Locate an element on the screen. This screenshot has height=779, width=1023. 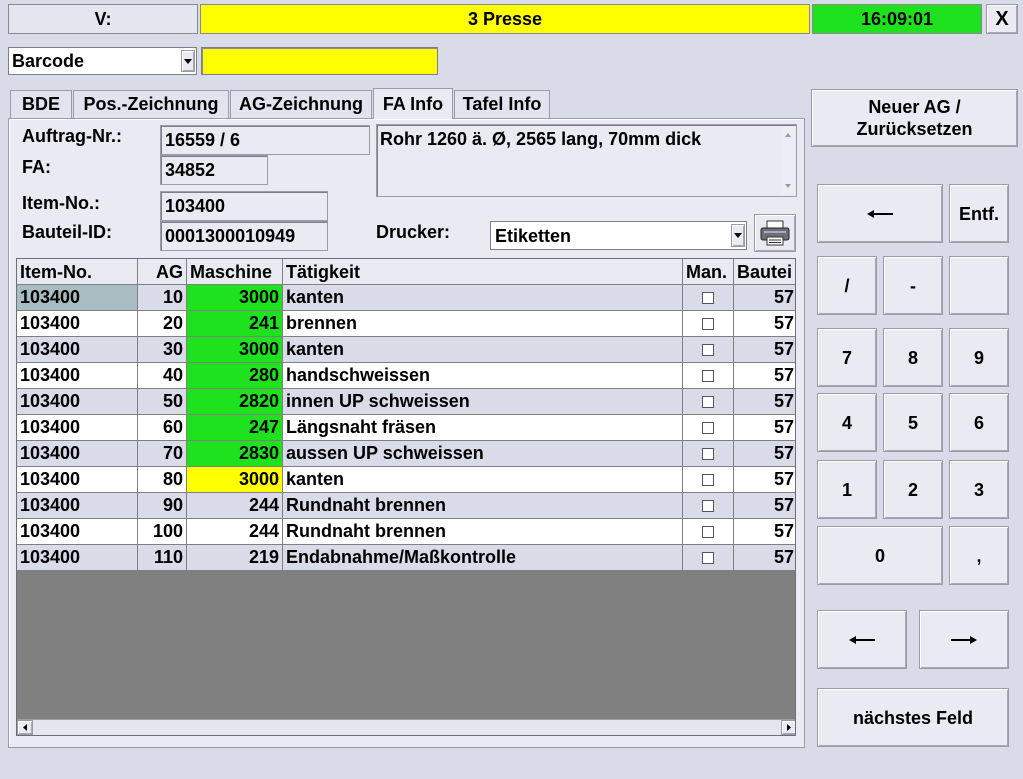
tab-pos-zeichnung: Pos.-Zeichnung is located at coordinates (151, 104).